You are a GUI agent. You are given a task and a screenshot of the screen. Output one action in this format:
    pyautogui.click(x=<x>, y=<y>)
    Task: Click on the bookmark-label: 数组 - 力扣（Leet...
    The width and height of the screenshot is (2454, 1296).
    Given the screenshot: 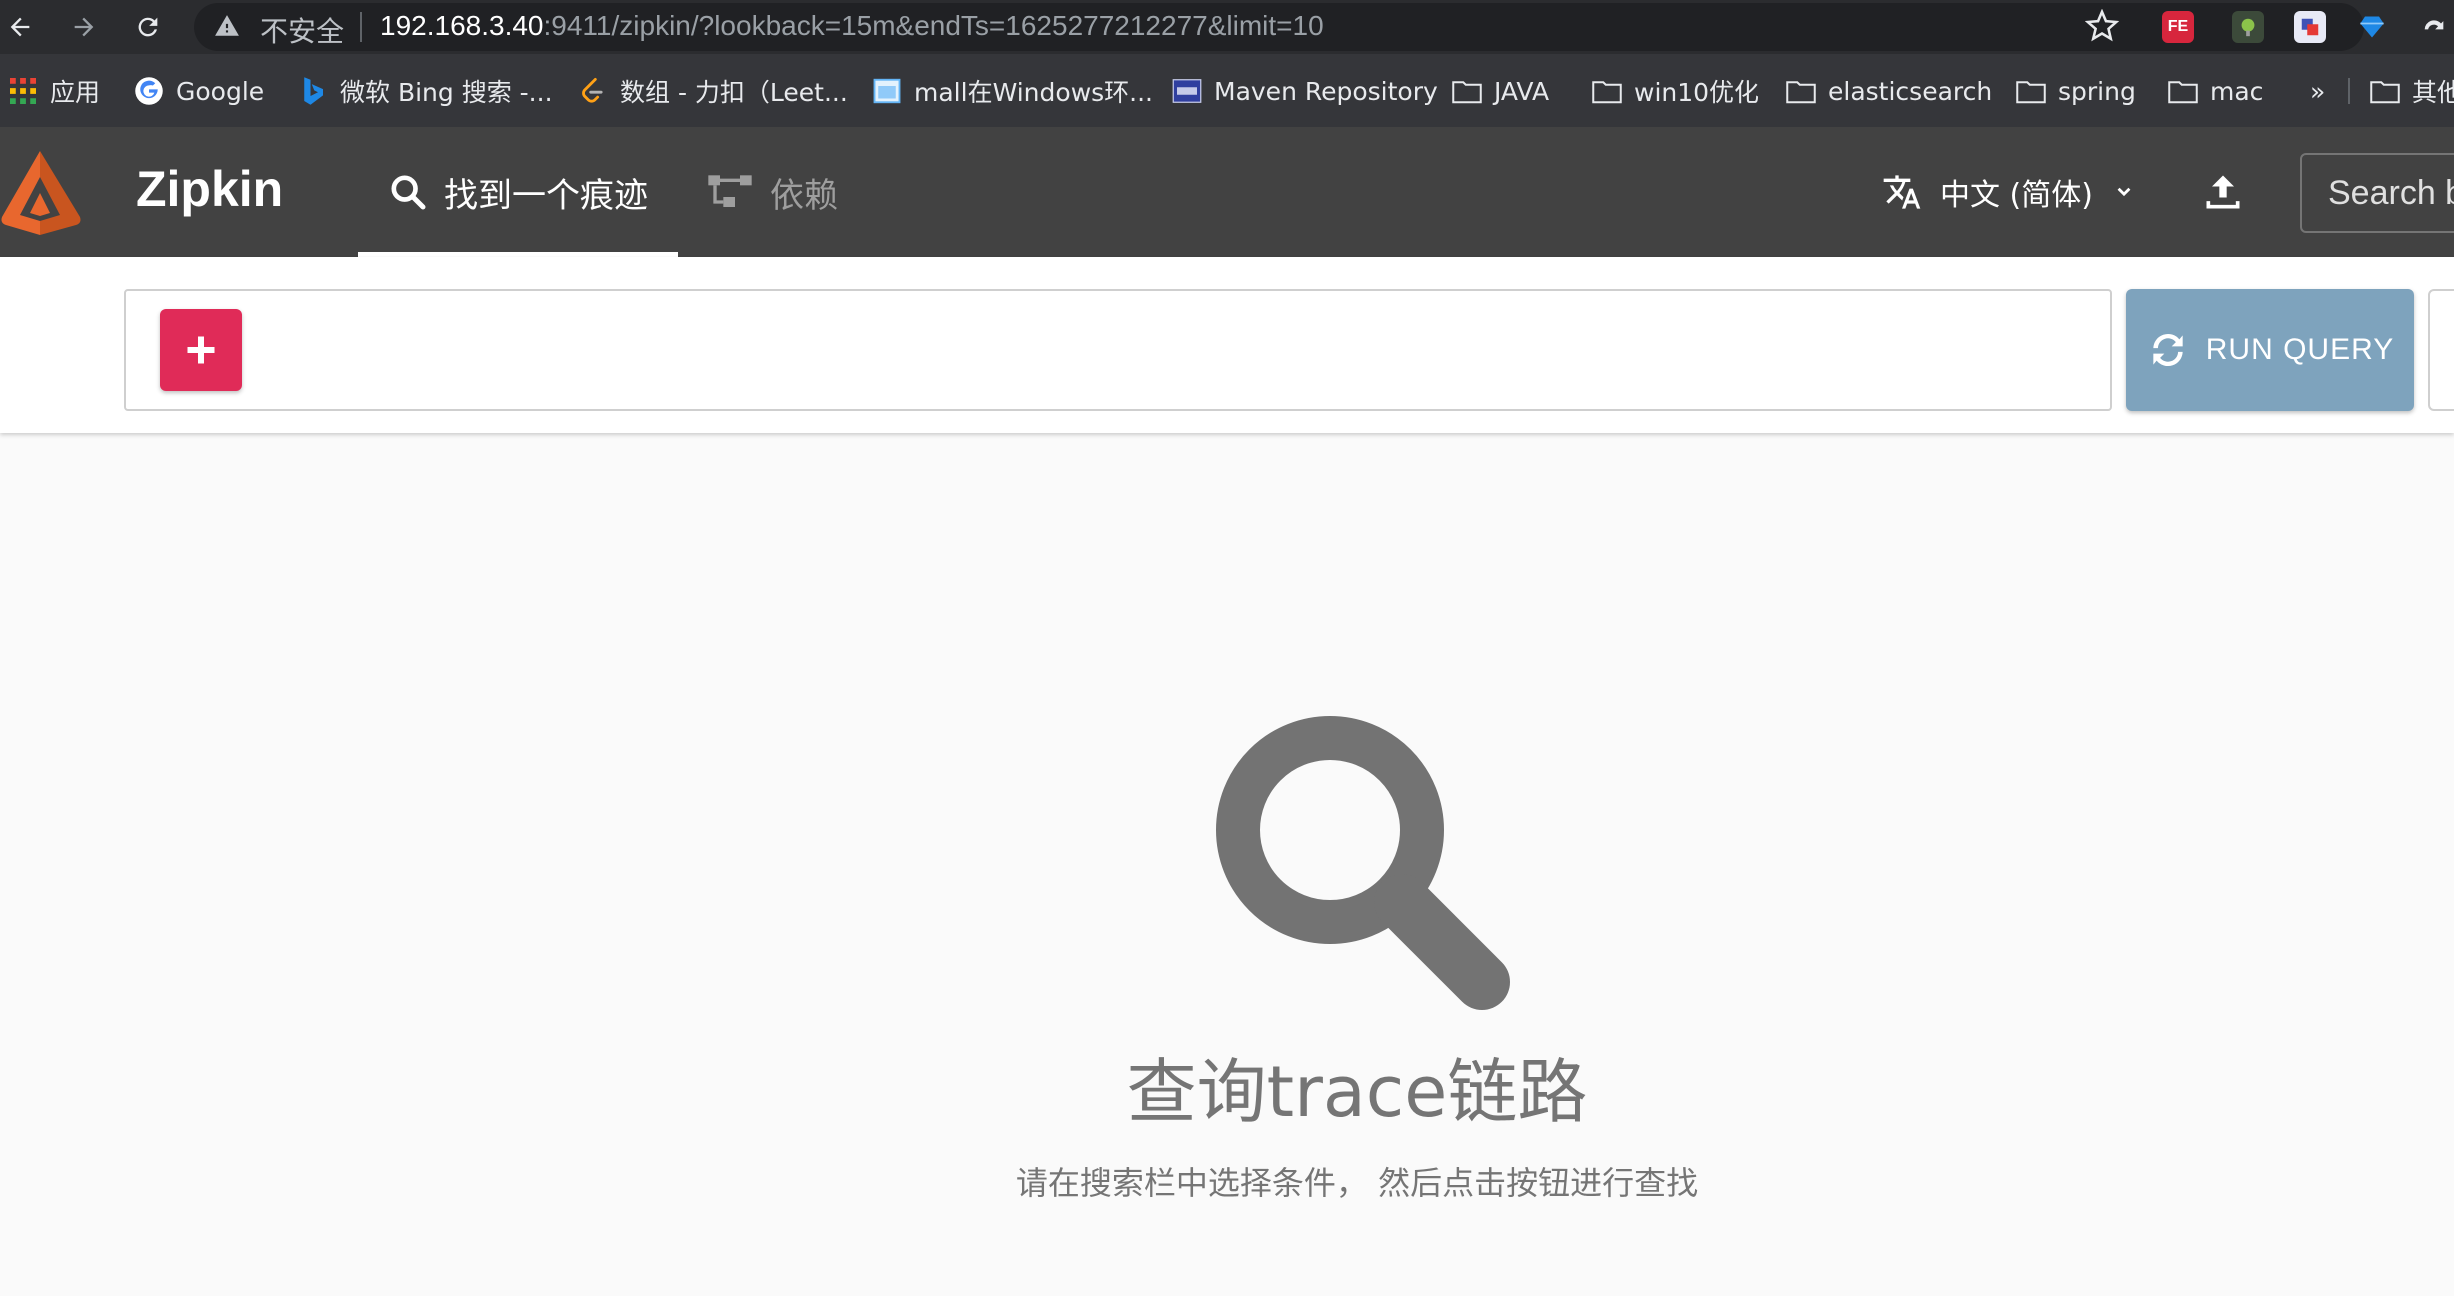 What is the action you would take?
    pyautogui.click(x=734, y=92)
    